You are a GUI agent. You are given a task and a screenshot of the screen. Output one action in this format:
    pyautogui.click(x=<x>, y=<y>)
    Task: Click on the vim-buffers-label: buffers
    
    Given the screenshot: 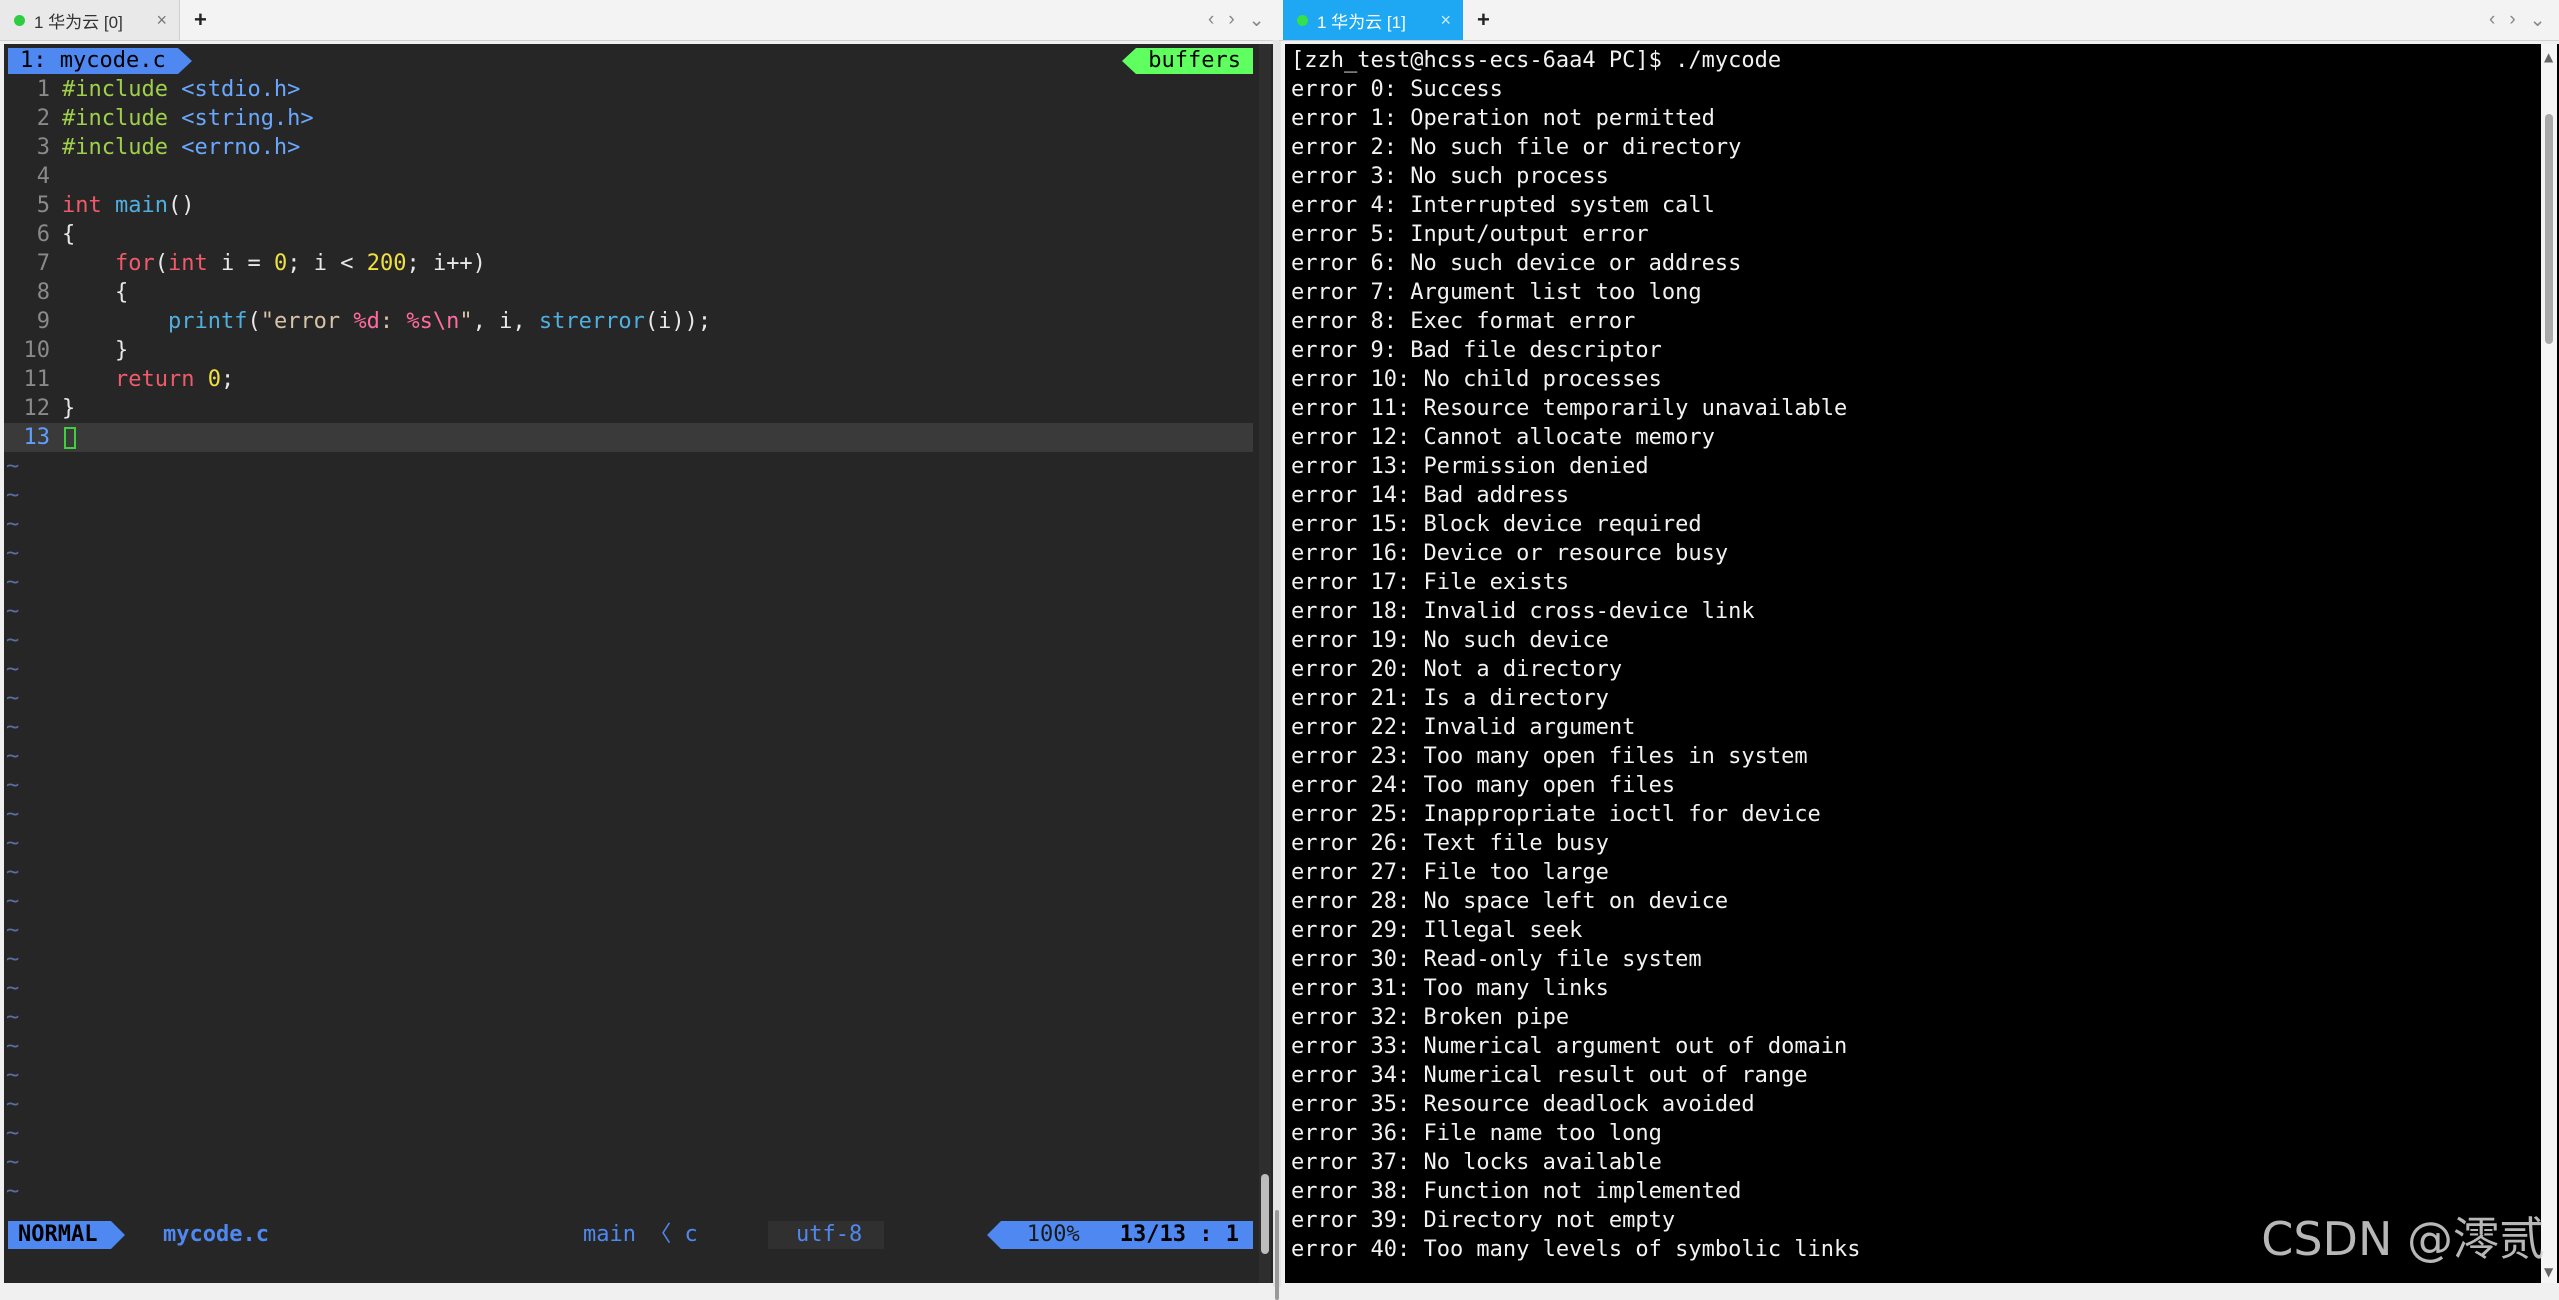 What is the action you would take?
    pyautogui.click(x=1187, y=61)
    